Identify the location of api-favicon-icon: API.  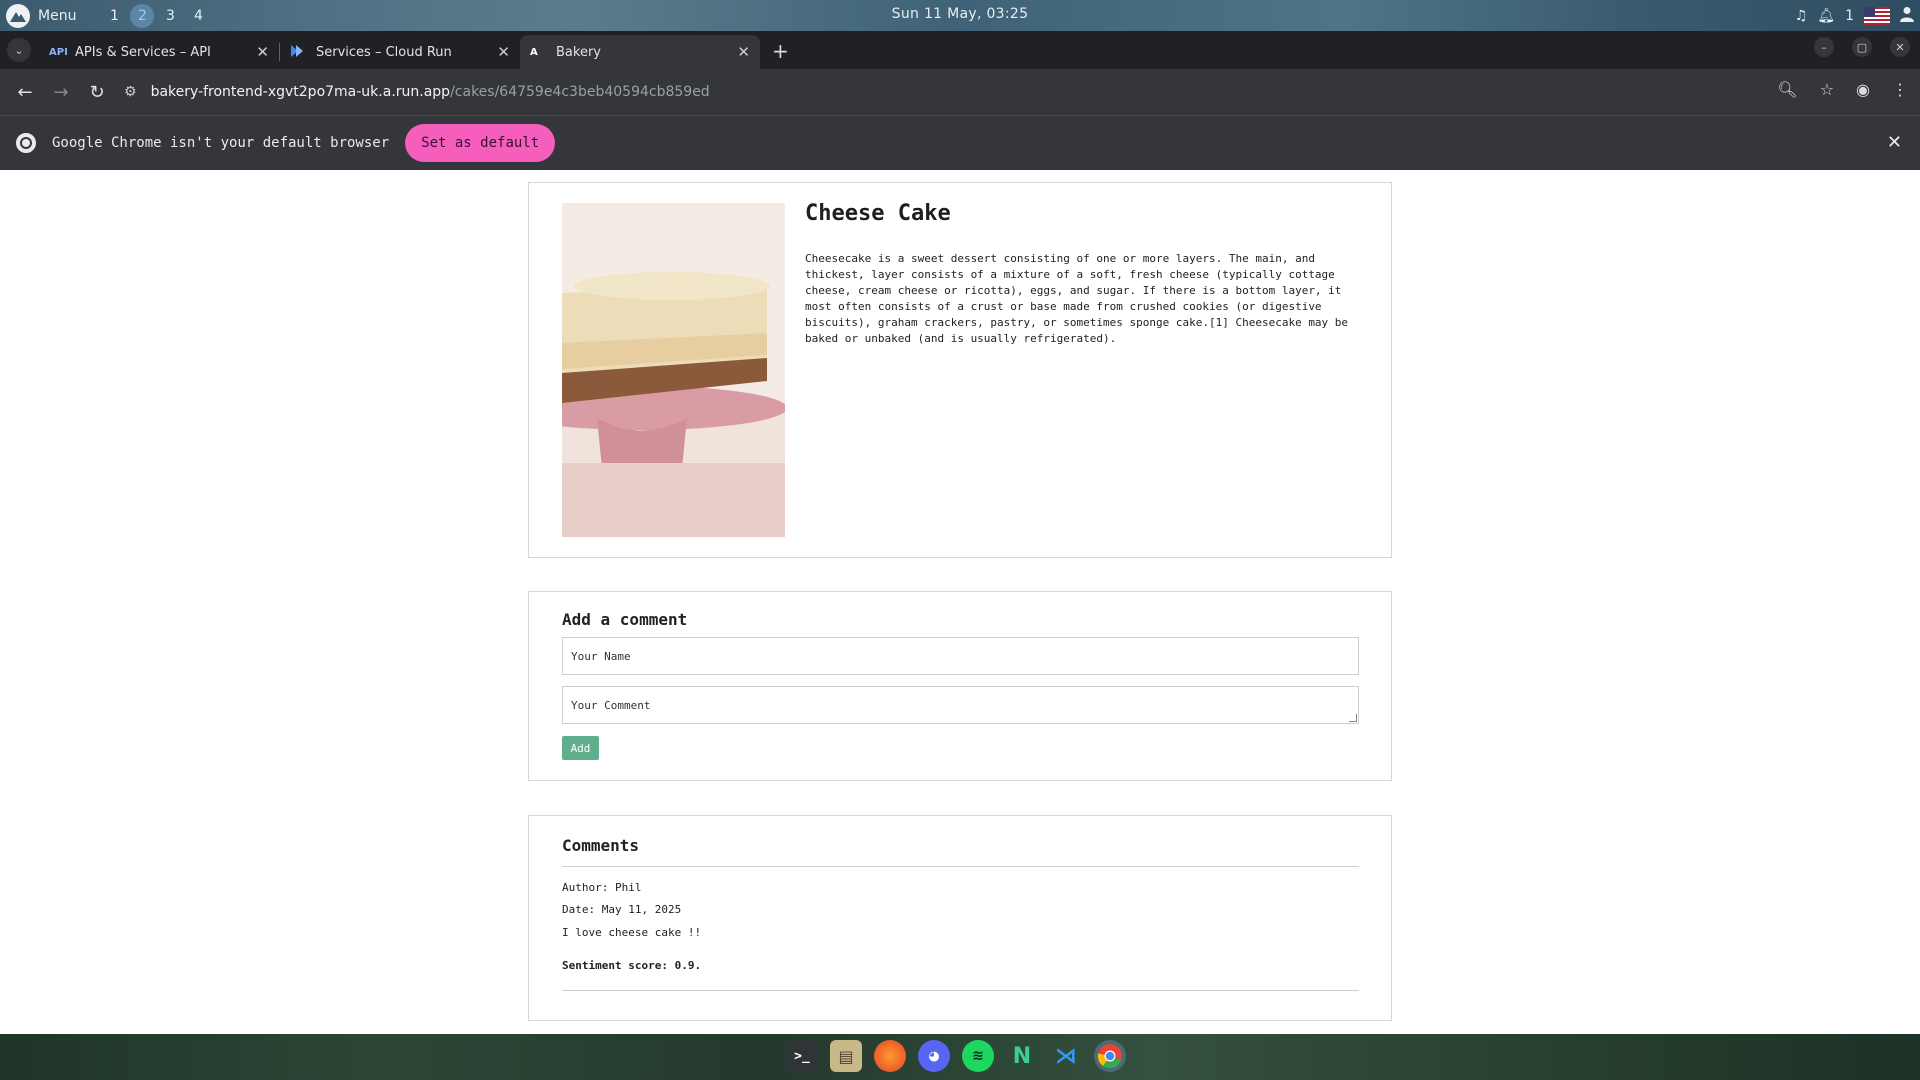
(58, 52).